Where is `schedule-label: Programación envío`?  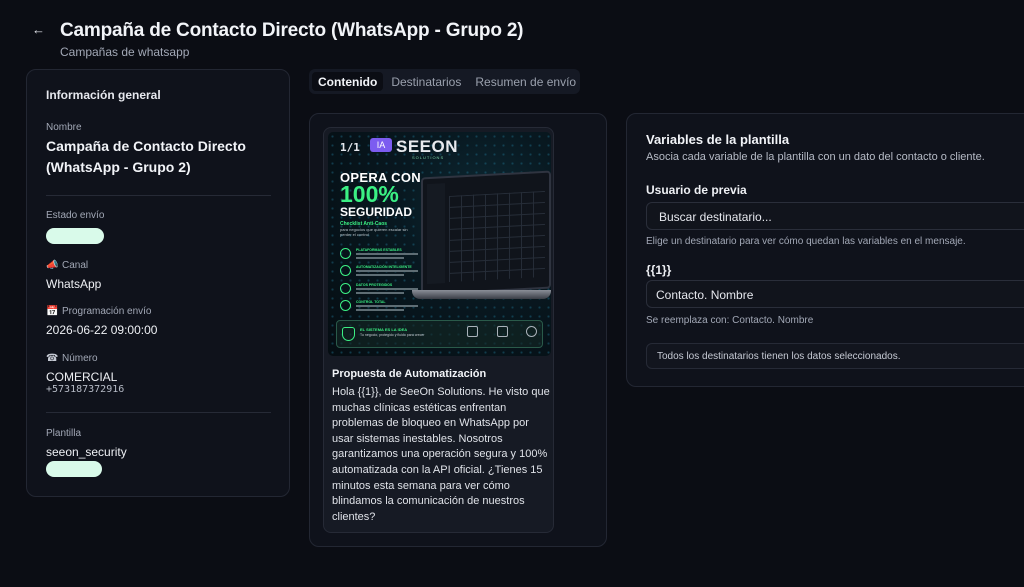
schedule-label: Programación envío is located at coordinates (107, 311).